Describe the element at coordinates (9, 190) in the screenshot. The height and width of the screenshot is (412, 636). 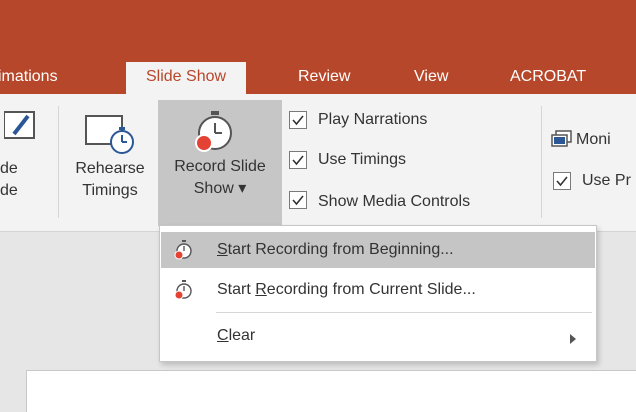
I see `hide-slide-label-line2: de` at that location.